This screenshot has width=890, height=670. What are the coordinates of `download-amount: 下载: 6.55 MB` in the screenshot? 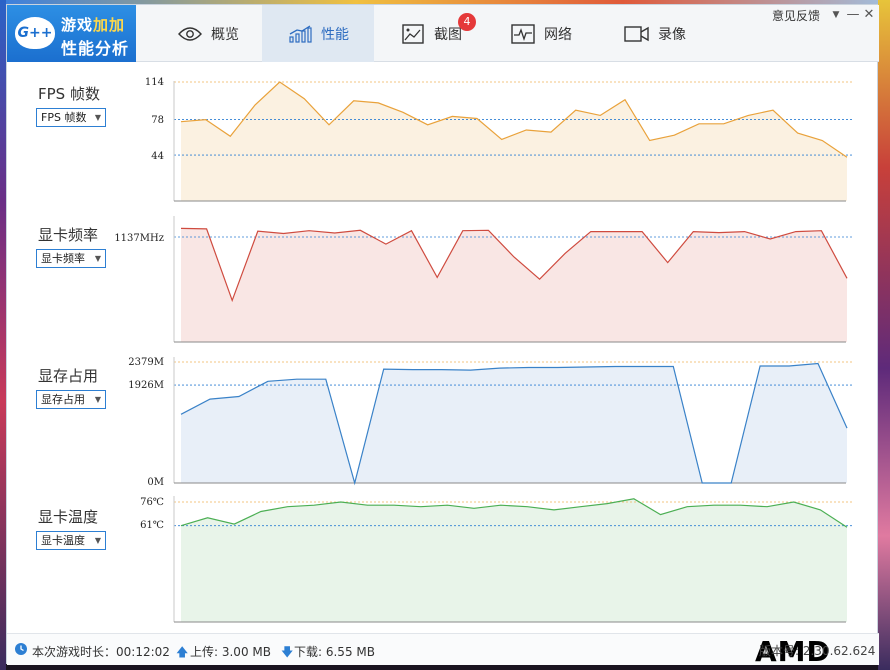 It's located at (334, 652).